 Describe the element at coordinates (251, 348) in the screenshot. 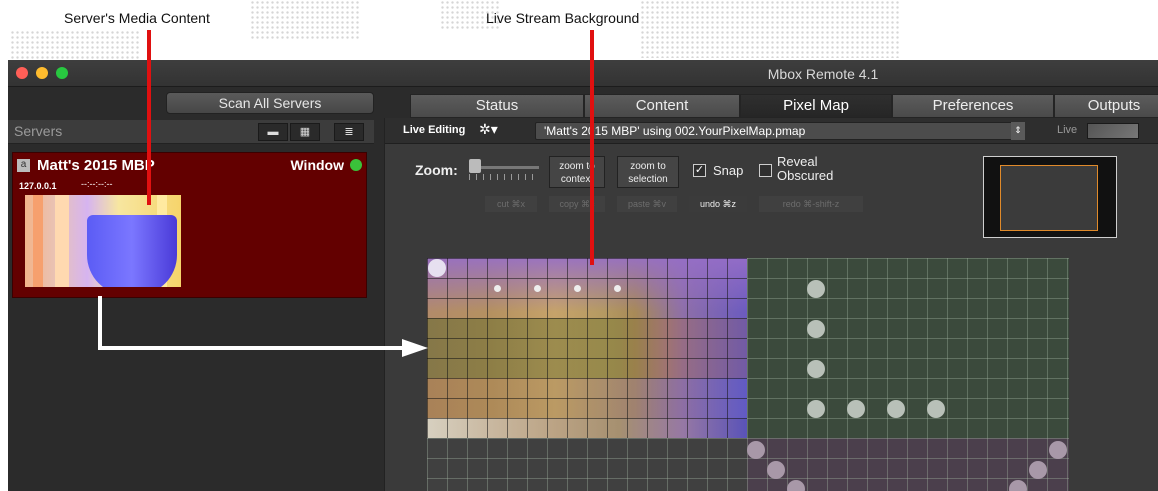

I see `flow-arrow-horizontal` at that location.